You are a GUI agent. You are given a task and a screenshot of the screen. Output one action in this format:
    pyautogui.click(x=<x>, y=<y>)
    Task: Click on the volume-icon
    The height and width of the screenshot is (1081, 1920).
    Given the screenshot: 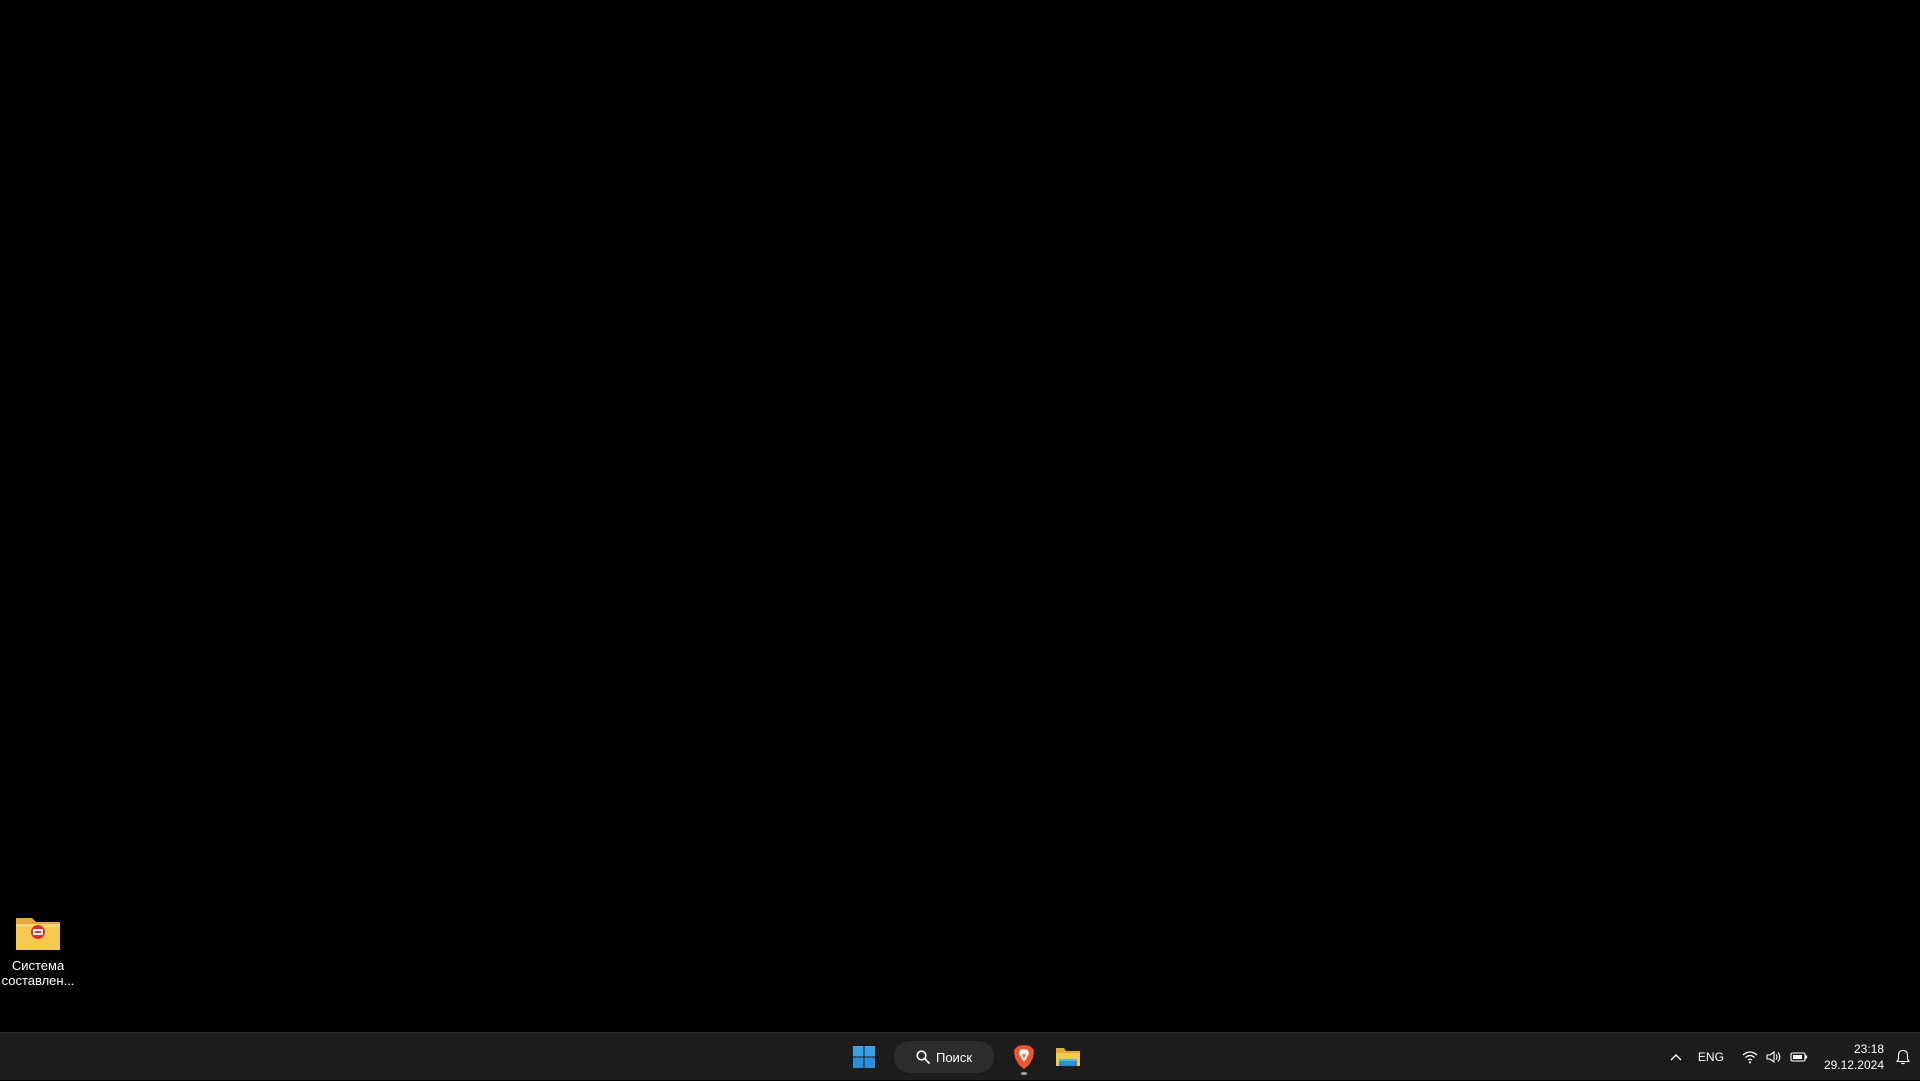 What is the action you would take?
    pyautogui.click(x=1773, y=1057)
    